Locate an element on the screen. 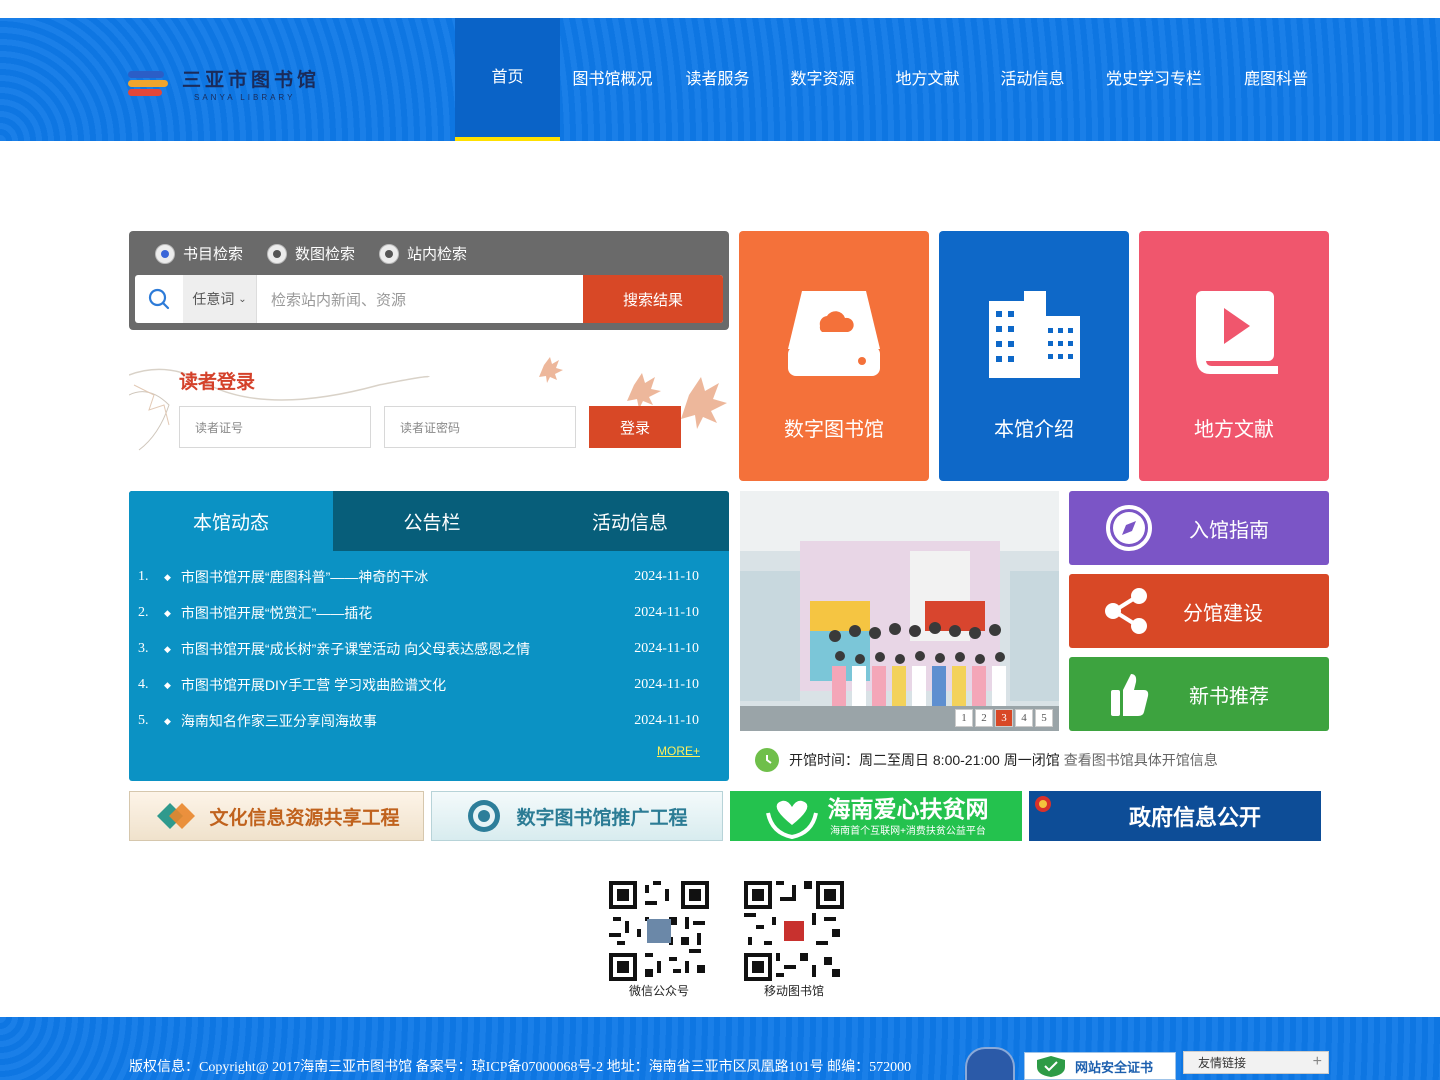 The image size is (1440, 1080). nav-science: 鹿图科普 is located at coordinates (1276, 79).